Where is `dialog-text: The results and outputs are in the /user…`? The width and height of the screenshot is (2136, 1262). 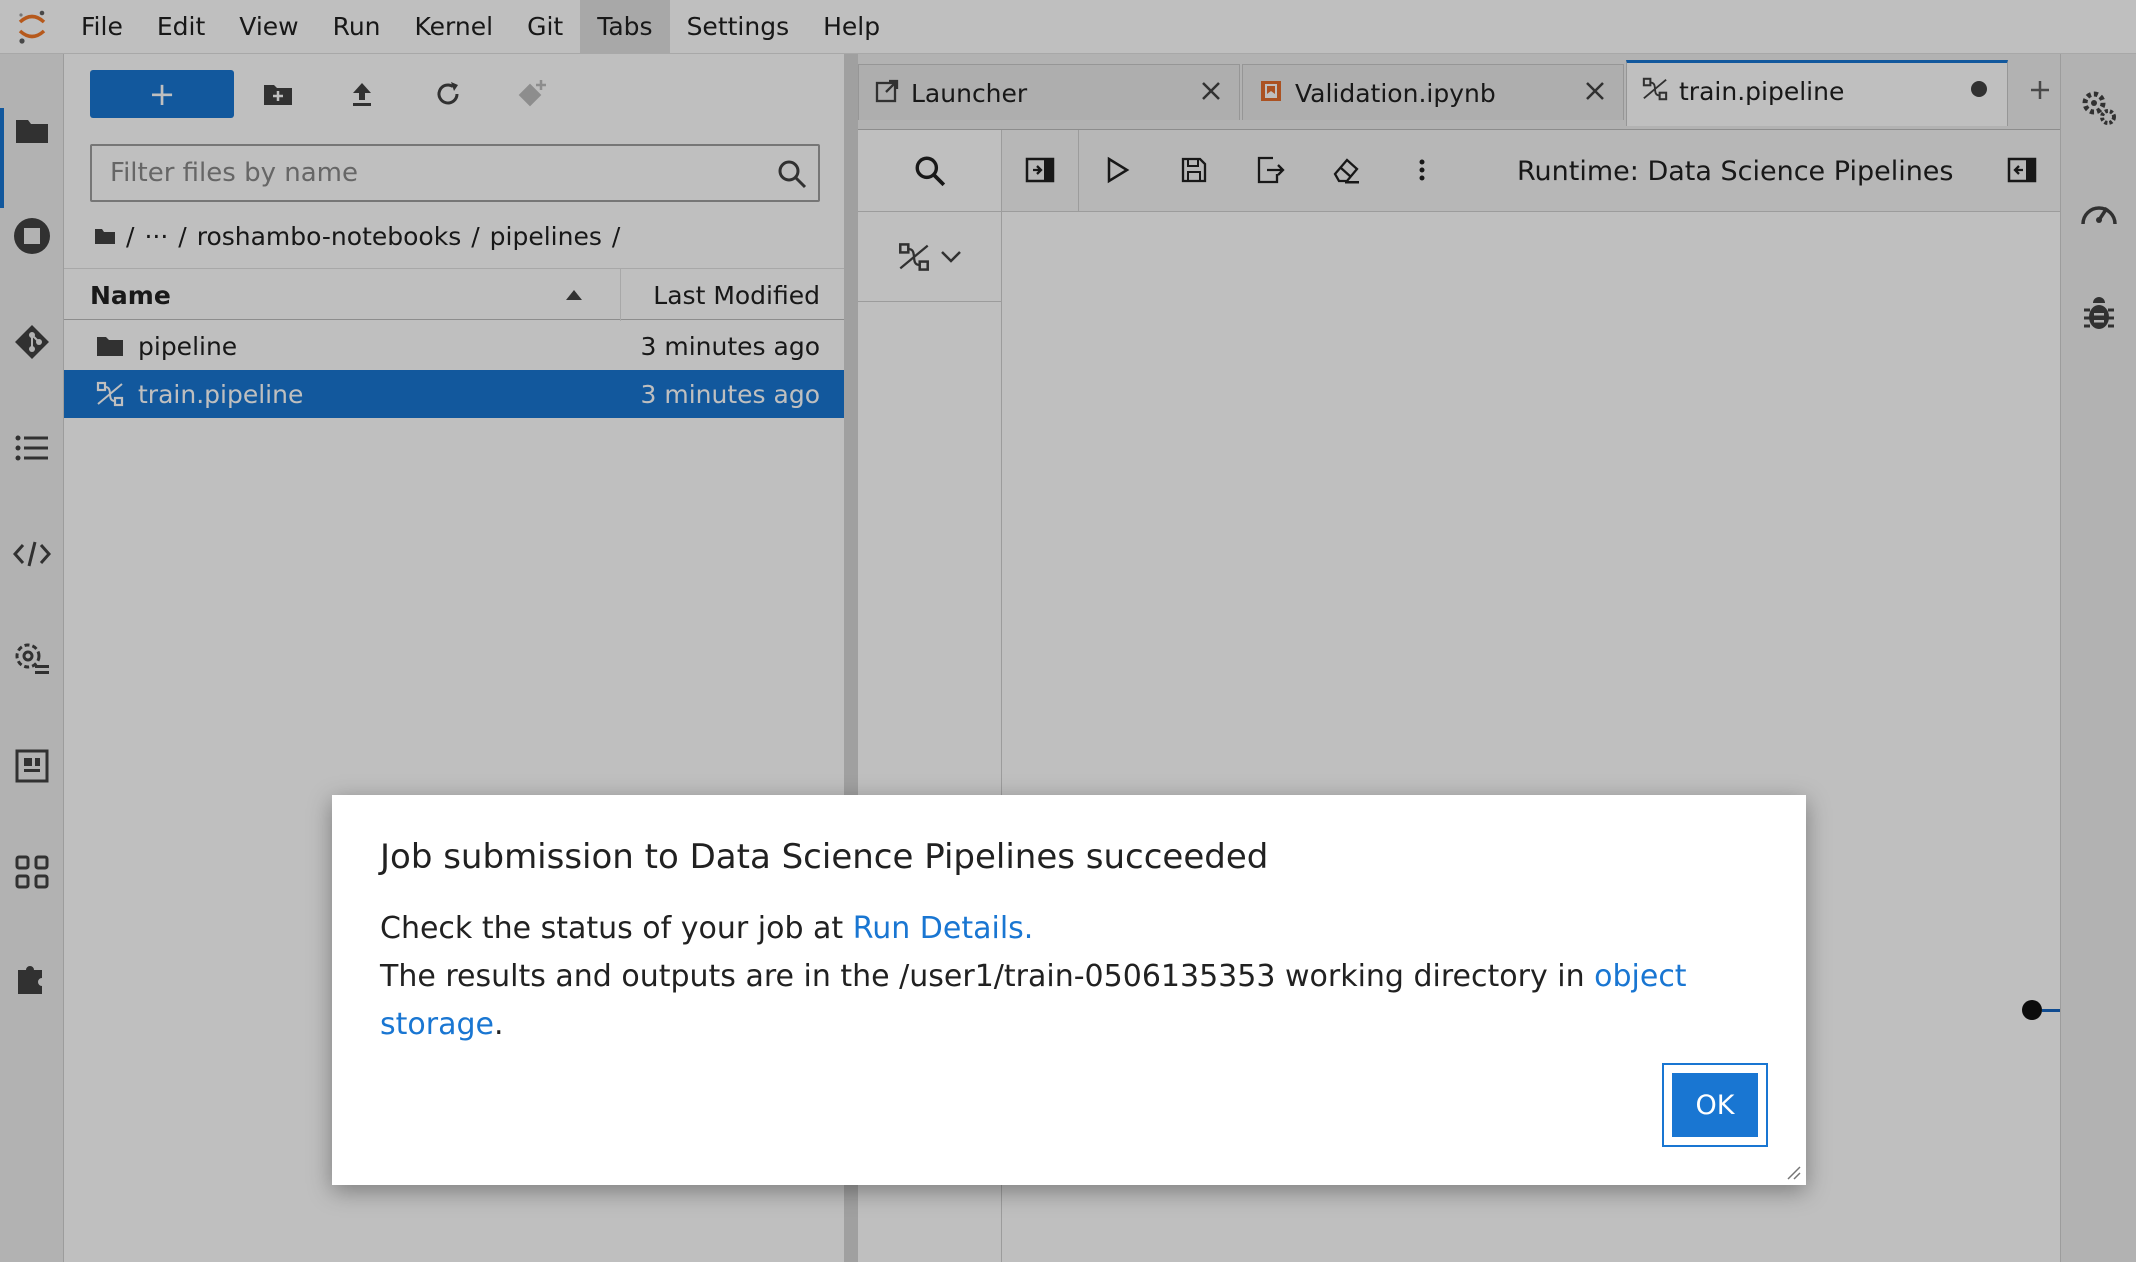 dialog-text: The results and outputs are in the /user… is located at coordinates (987, 976).